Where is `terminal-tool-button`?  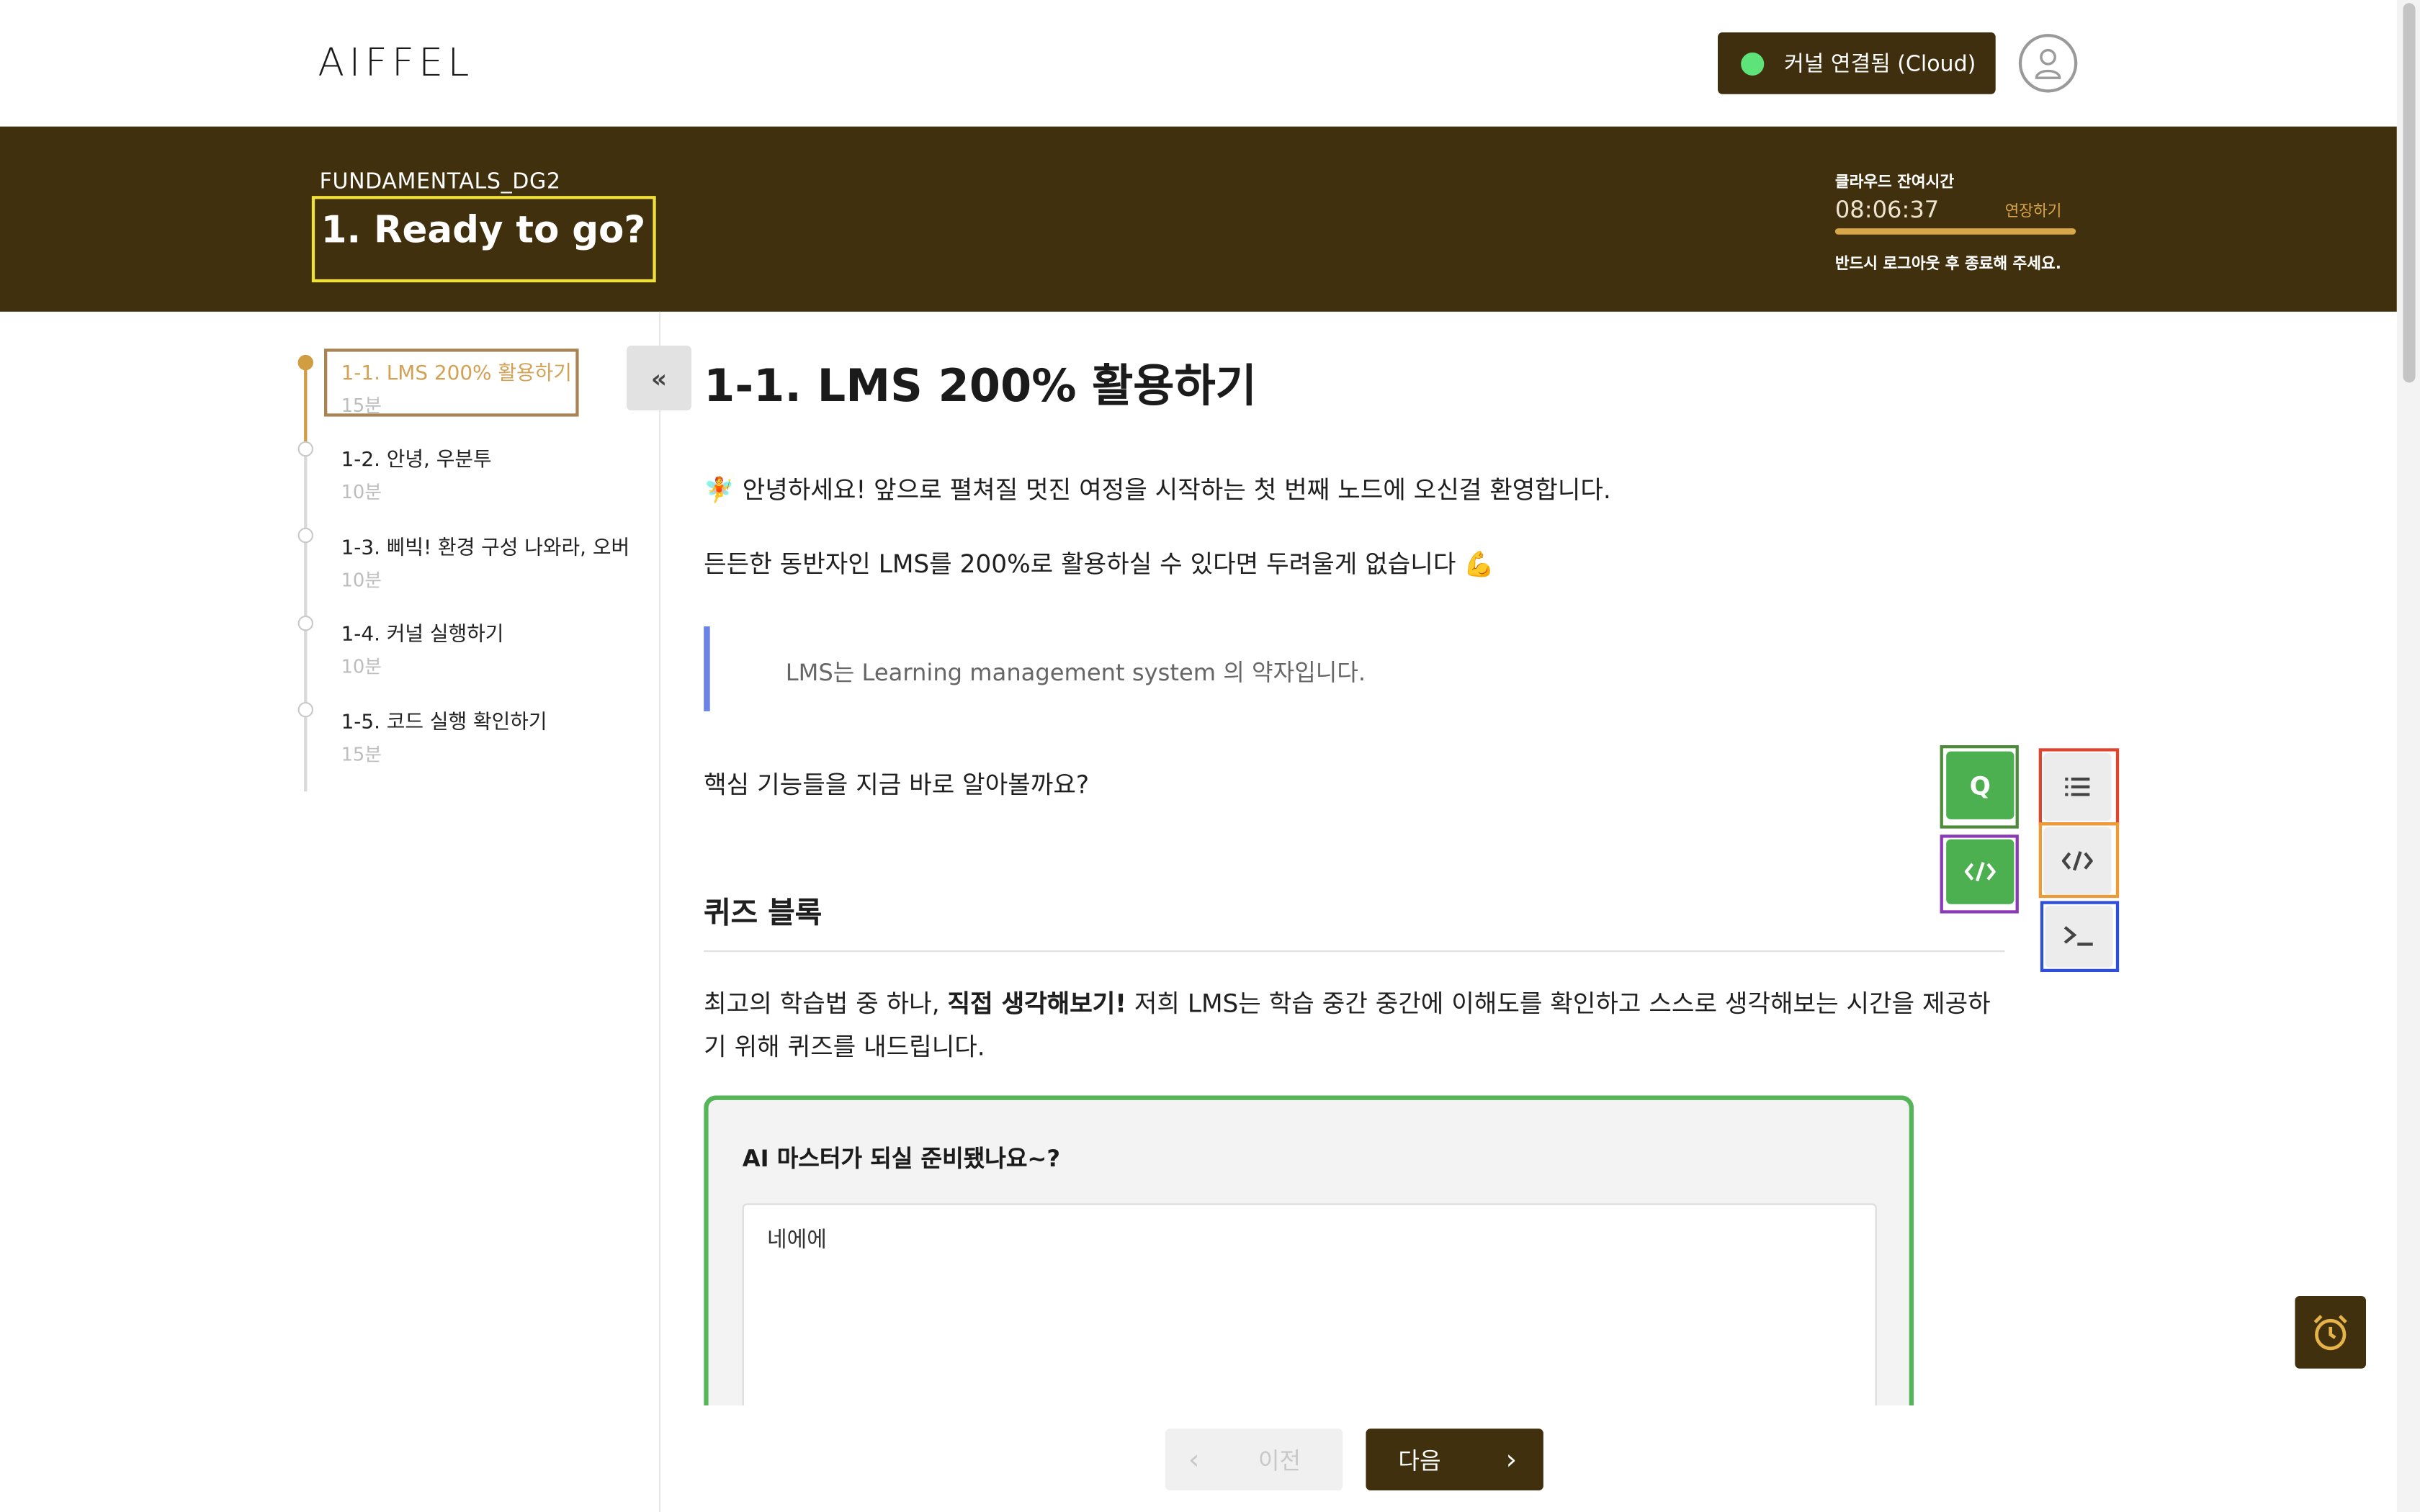
terminal-tool-button is located at coordinates (2079, 936).